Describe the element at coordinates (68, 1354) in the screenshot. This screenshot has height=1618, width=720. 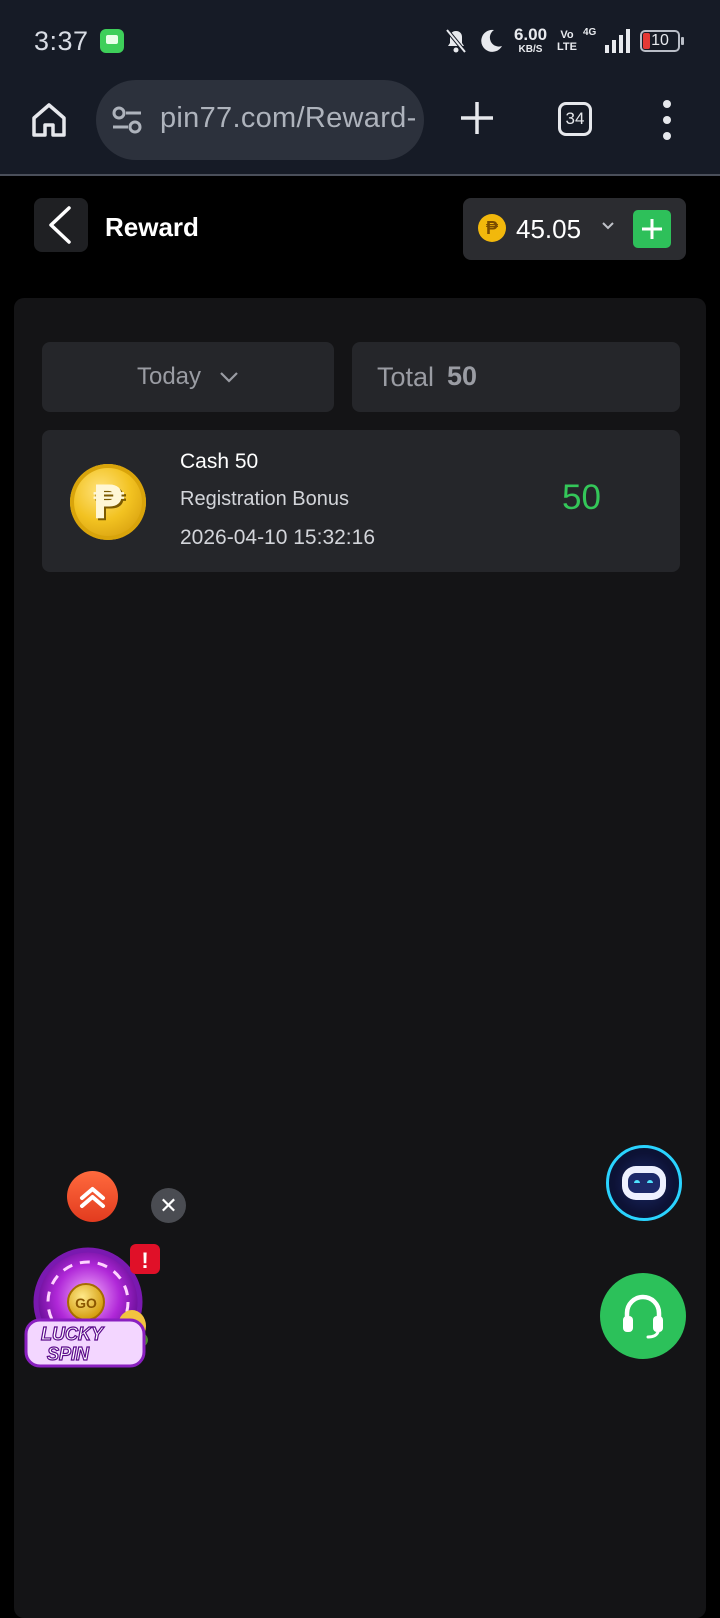
I see `lucky-spin-title-bottom: SPIN` at that location.